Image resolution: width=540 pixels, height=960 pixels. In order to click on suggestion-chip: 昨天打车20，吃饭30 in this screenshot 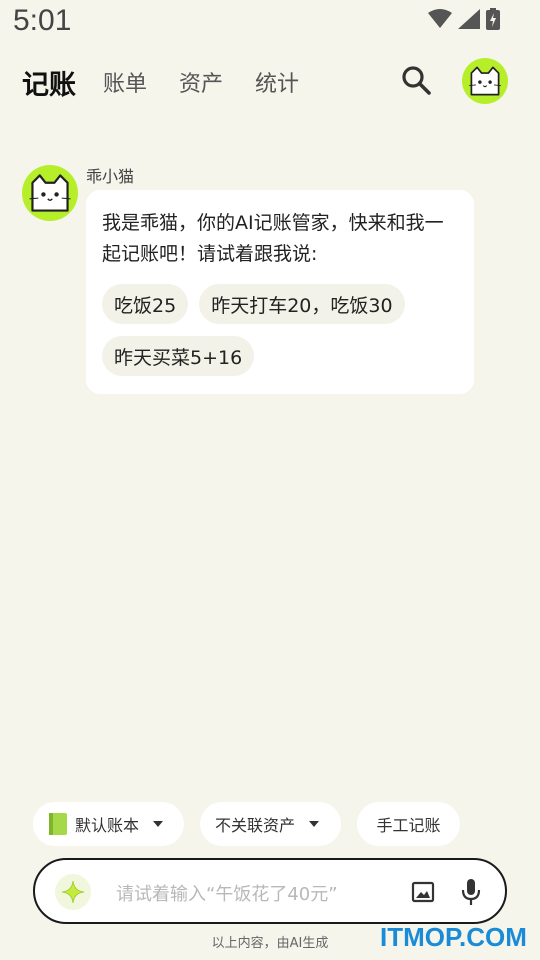, I will do `click(302, 304)`.